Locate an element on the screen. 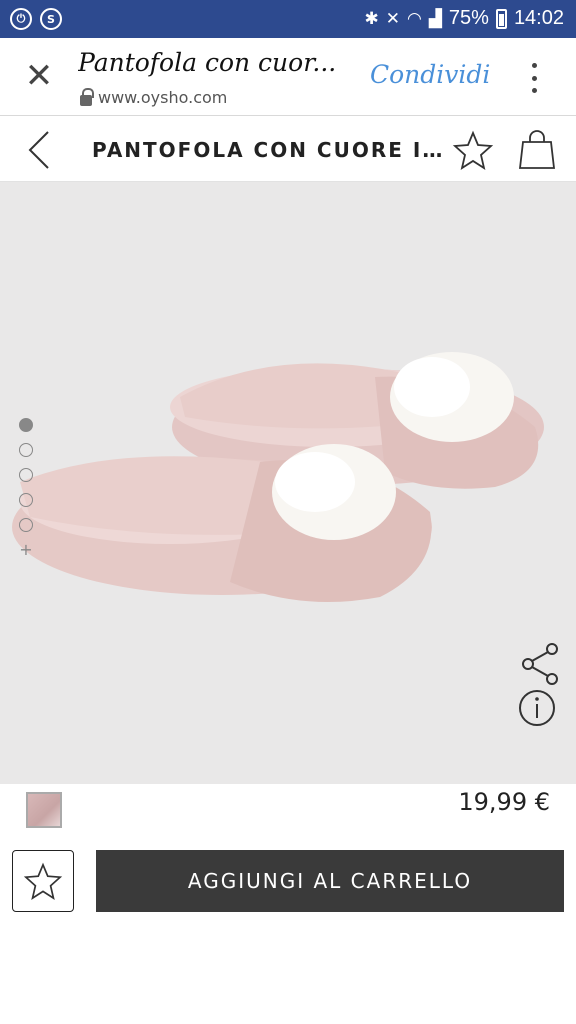 The image size is (576, 1024). battery-percent: 75% is located at coordinates (468, 18).